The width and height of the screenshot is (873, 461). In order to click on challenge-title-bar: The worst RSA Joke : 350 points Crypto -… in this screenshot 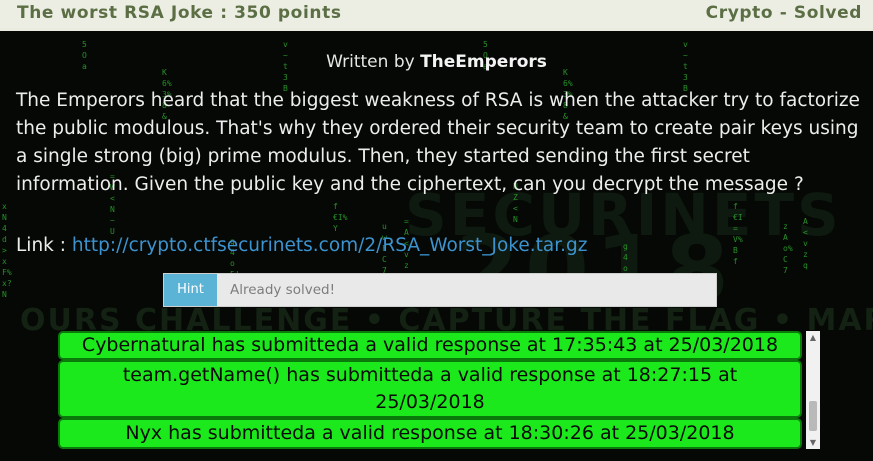, I will do `click(436, 14)`.